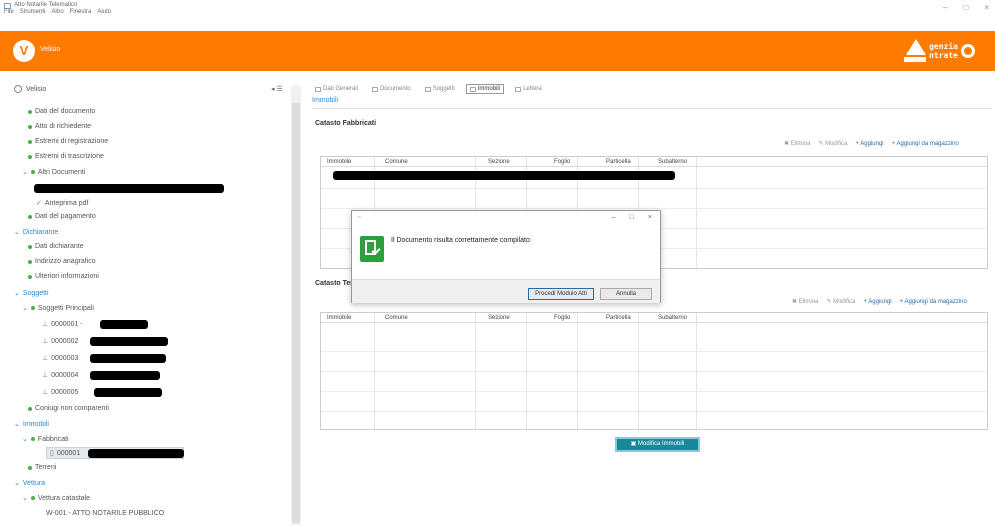 Image resolution: width=995 pixels, height=527 pixels. What do you see at coordinates (42, 467) in the screenshot?
I see `tree-item-terreni: Terreni` at bounding box center [42, 467].